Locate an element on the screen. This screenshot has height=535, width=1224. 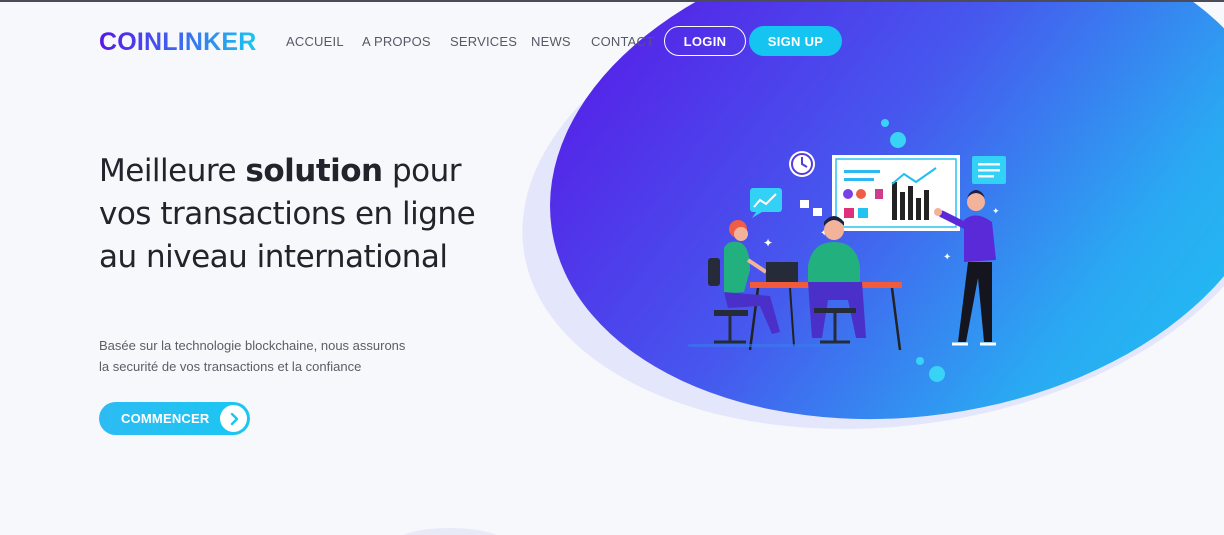
laptop-icon is located at coordinates (782, 272).